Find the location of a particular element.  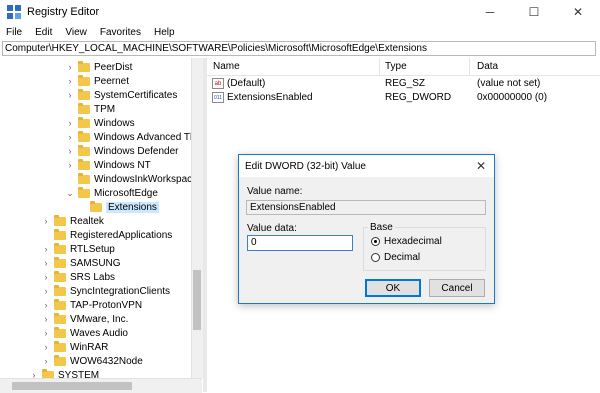

tree-scroll-thumb is located at coordinates (197, 300).